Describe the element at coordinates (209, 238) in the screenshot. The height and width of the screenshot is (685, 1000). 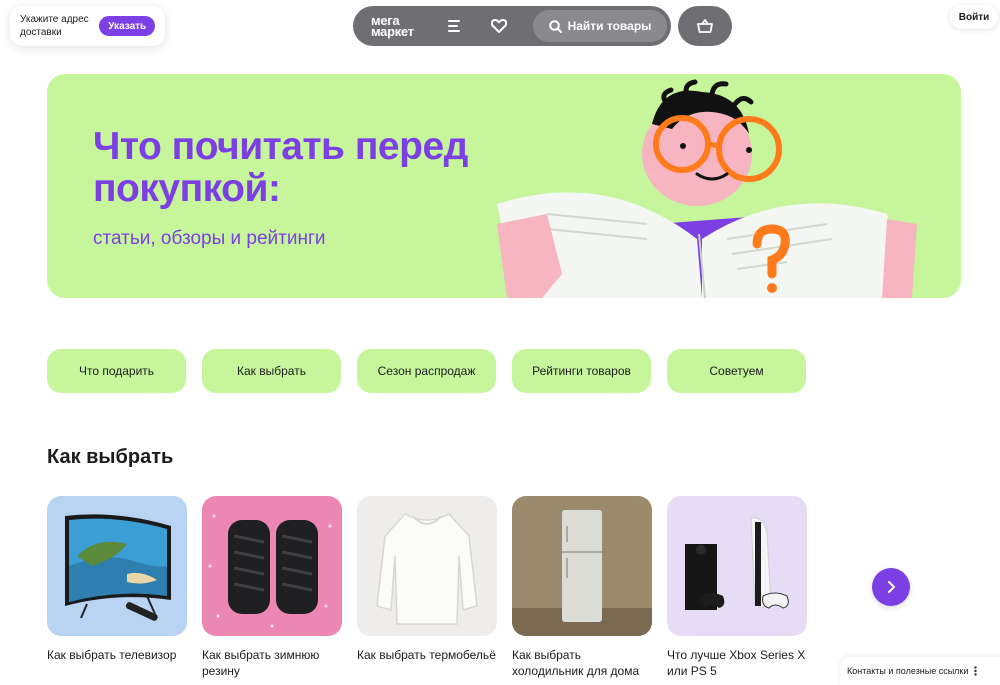
I see `hero-subtitle: статьи, обзоры и рейтинги` at that location.